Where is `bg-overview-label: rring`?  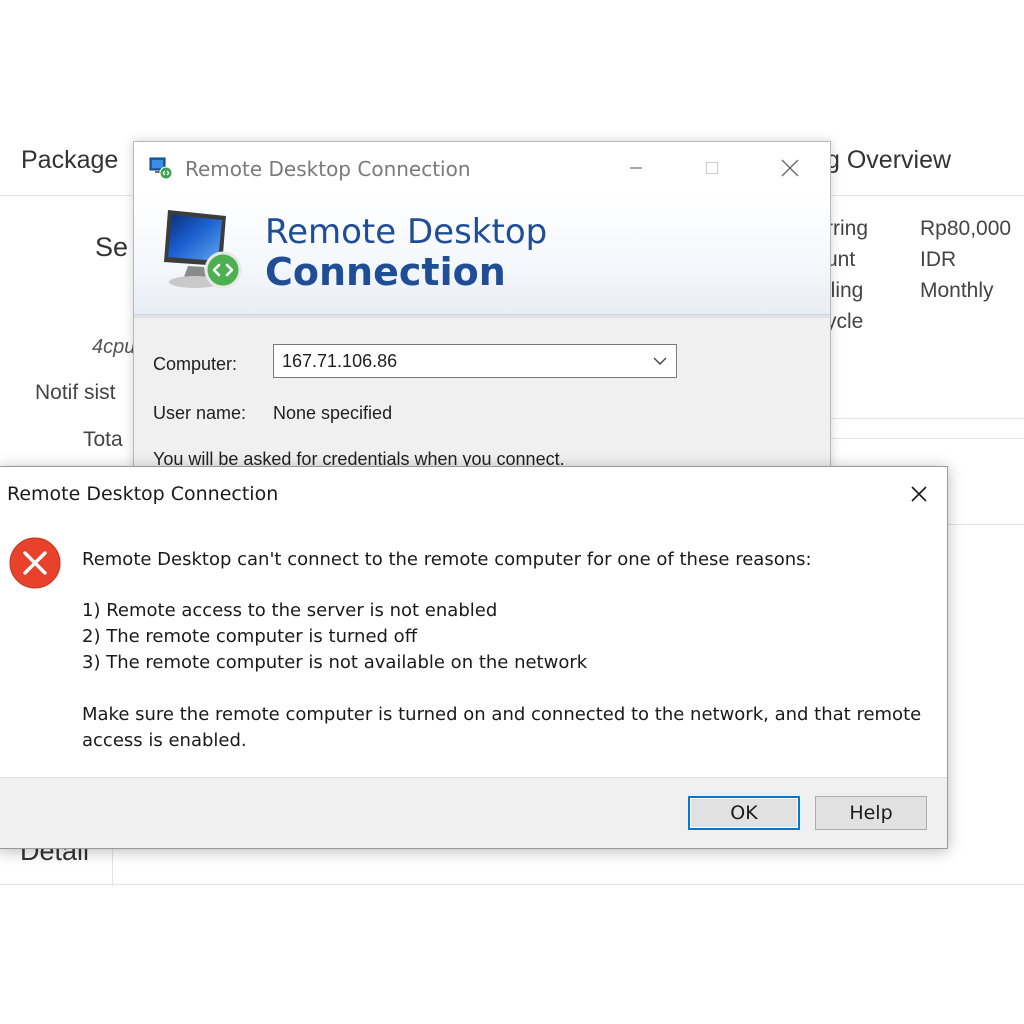
bg-overview-label: rring is located at coordinates (847, 228).